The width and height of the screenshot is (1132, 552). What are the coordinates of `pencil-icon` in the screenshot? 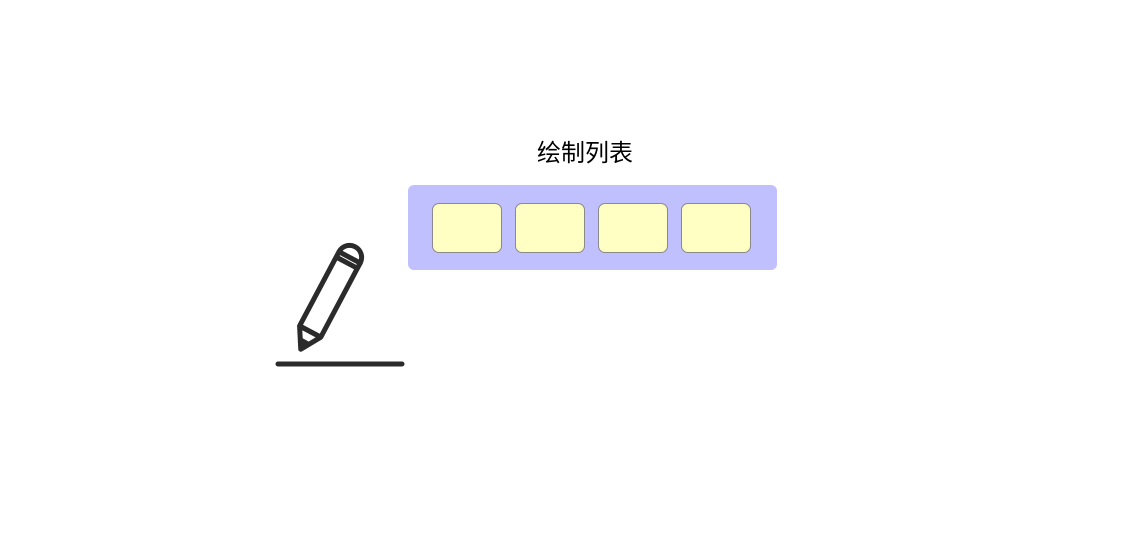 It's located at (340, 306).